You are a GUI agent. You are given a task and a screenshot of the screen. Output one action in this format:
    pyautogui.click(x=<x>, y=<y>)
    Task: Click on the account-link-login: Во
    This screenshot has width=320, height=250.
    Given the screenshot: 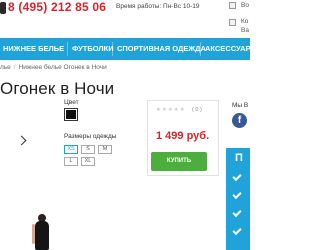 What is the action you would take?
    pyautogui.click(x=245, y=5)
    